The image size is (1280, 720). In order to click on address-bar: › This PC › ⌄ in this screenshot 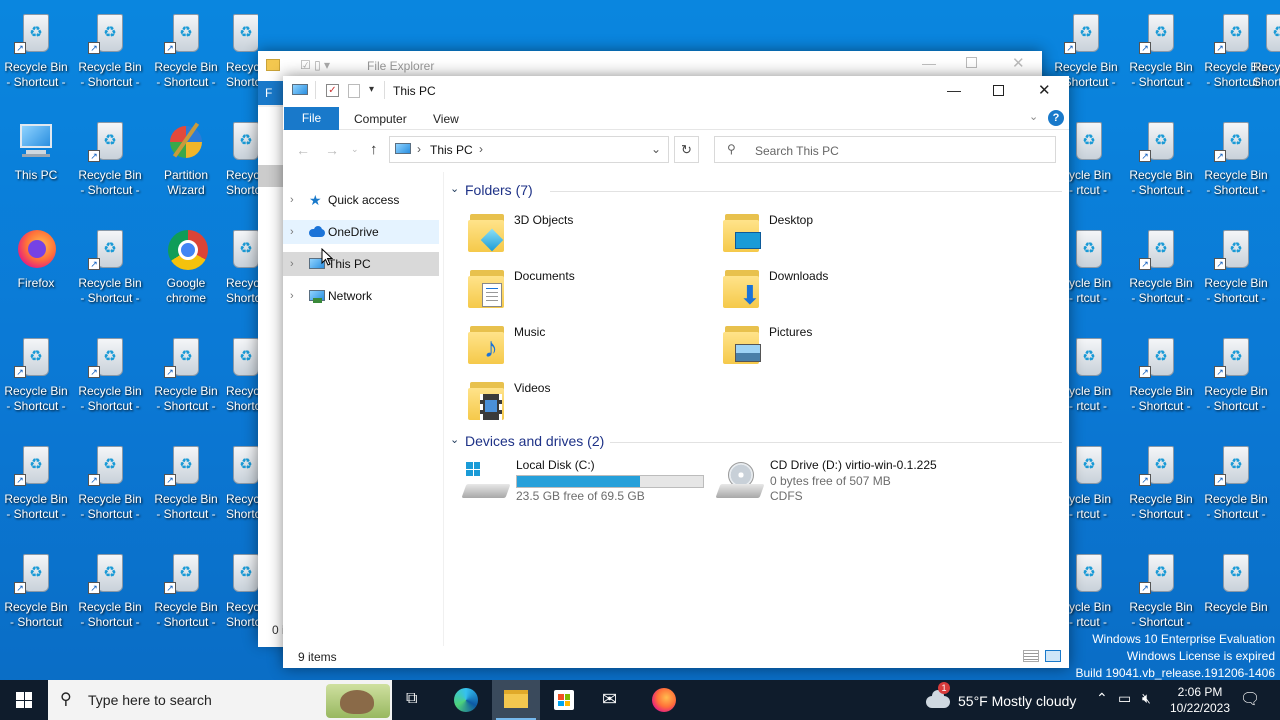, I will do `click(529, 149)`.